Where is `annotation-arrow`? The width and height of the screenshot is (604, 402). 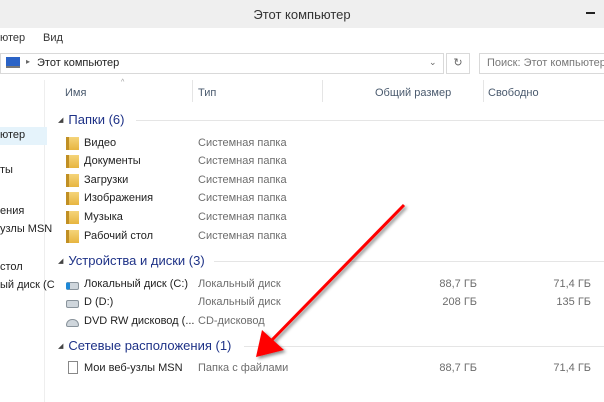
annotation-arrow is located at coordinates (331, 280).